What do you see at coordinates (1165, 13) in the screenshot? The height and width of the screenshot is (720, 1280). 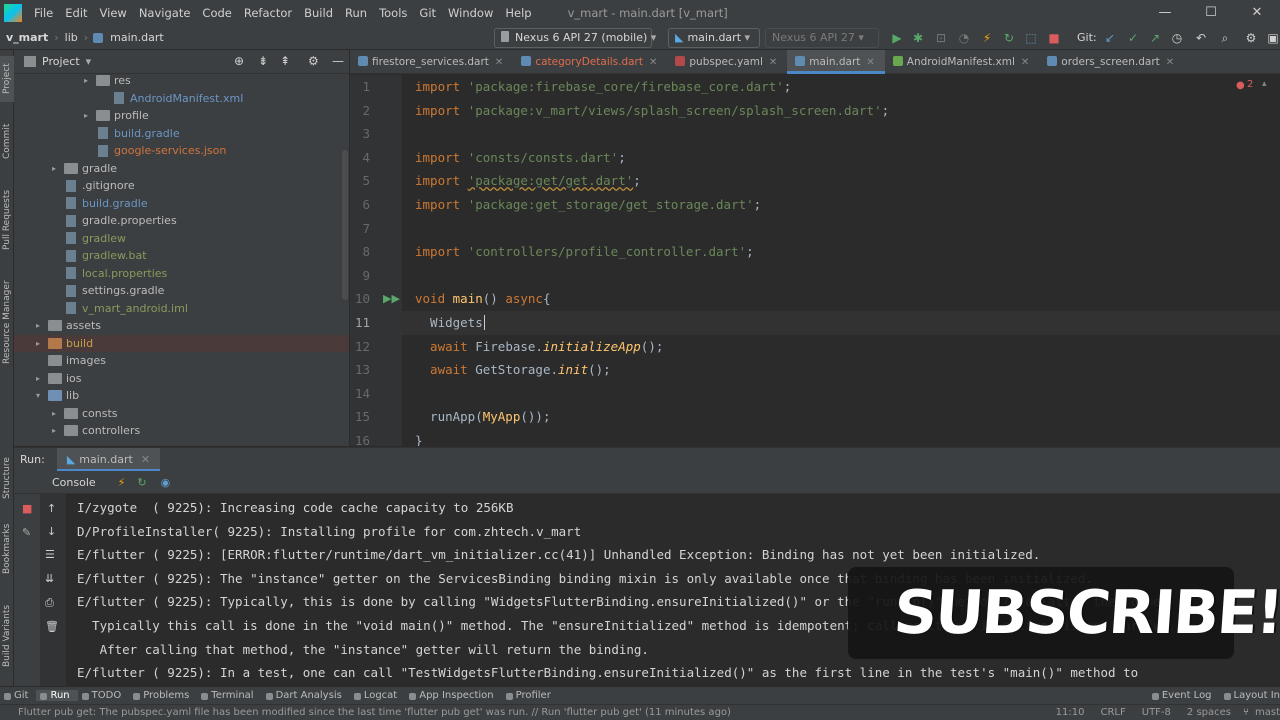 I see `minimize-icon: —` at bounding box center [1165, 13].